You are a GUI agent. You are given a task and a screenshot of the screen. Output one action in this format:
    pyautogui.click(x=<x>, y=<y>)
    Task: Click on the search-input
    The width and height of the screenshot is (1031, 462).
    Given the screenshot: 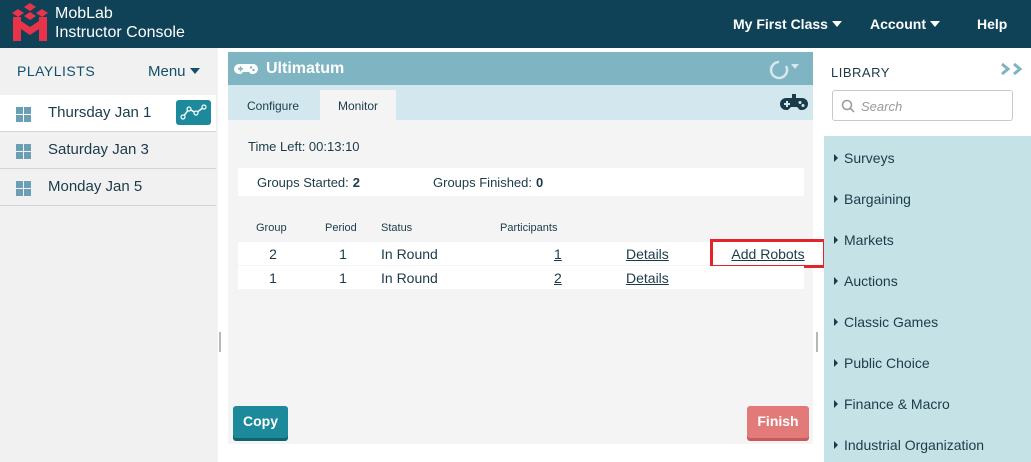 What is the action you would take?
    pyautogui.click(x=933, y=106)
    